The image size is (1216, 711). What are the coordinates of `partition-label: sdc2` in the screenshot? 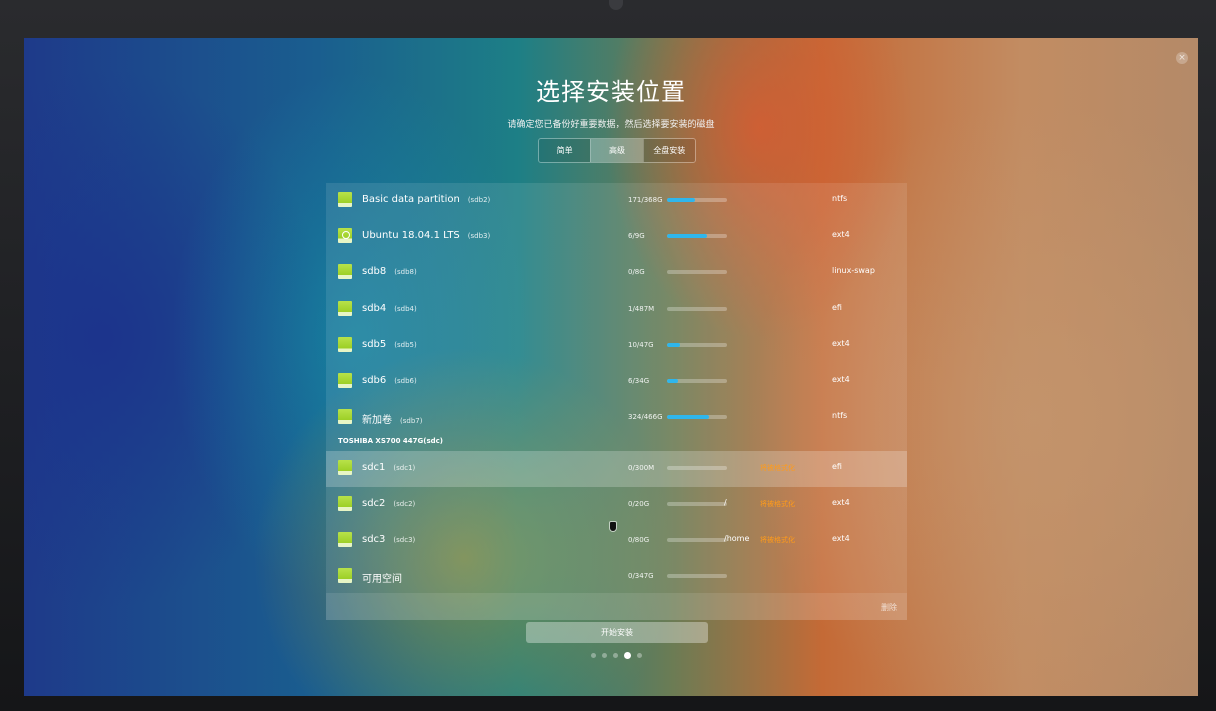 It's located at (374, 503).